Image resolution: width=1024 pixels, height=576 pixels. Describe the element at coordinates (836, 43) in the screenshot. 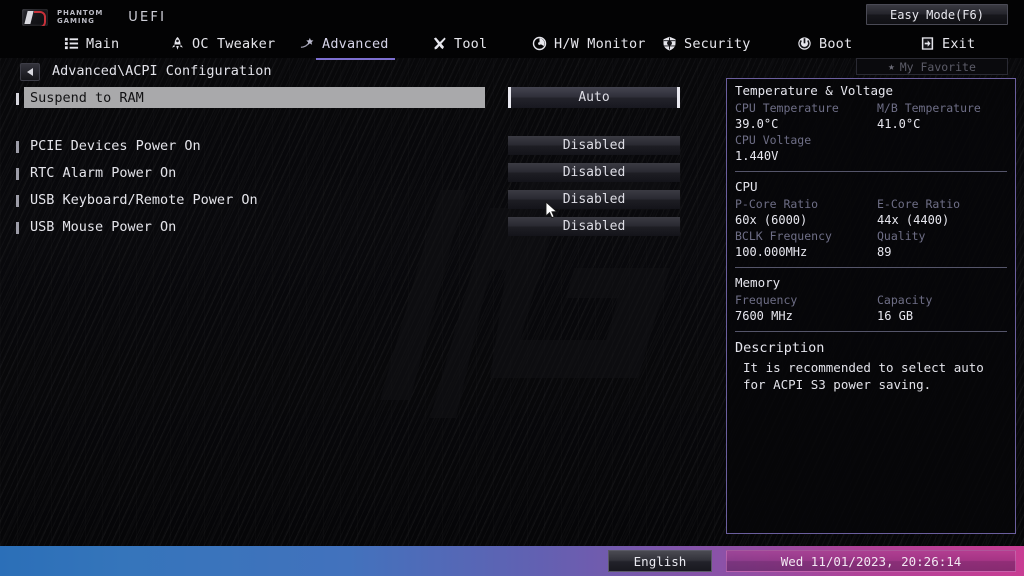

I see `tab-boot-label: Boot` at that location.